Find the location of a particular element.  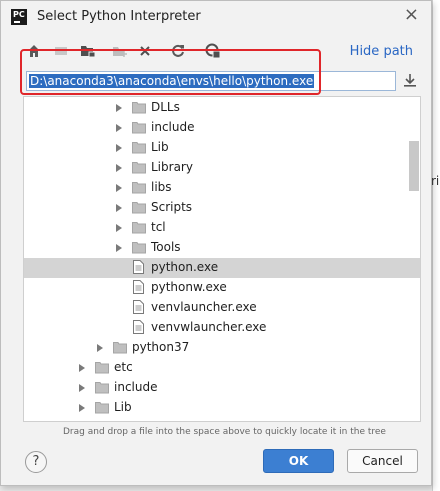

background-partial-text: ri is located at coordinates (435, 181).